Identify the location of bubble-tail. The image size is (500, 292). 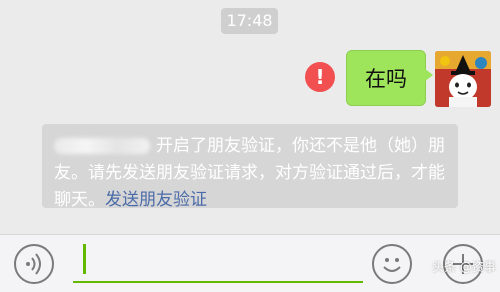
(428, 75).